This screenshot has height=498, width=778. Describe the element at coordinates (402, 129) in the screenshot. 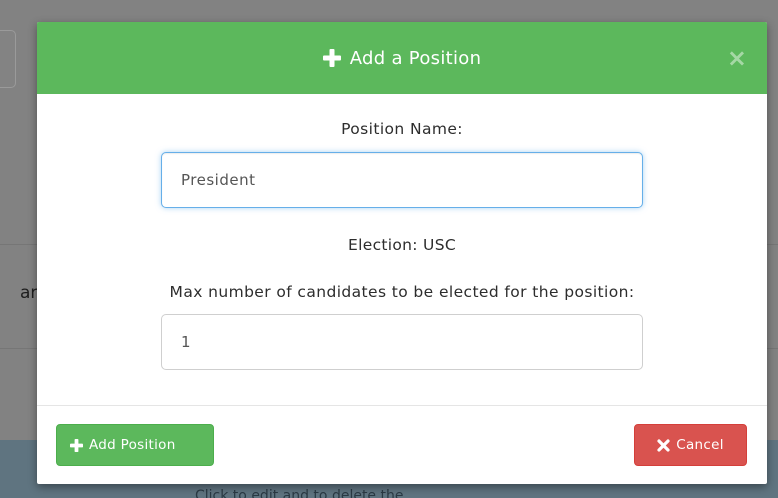

I see `position-name-label: Position Name:` at that location.